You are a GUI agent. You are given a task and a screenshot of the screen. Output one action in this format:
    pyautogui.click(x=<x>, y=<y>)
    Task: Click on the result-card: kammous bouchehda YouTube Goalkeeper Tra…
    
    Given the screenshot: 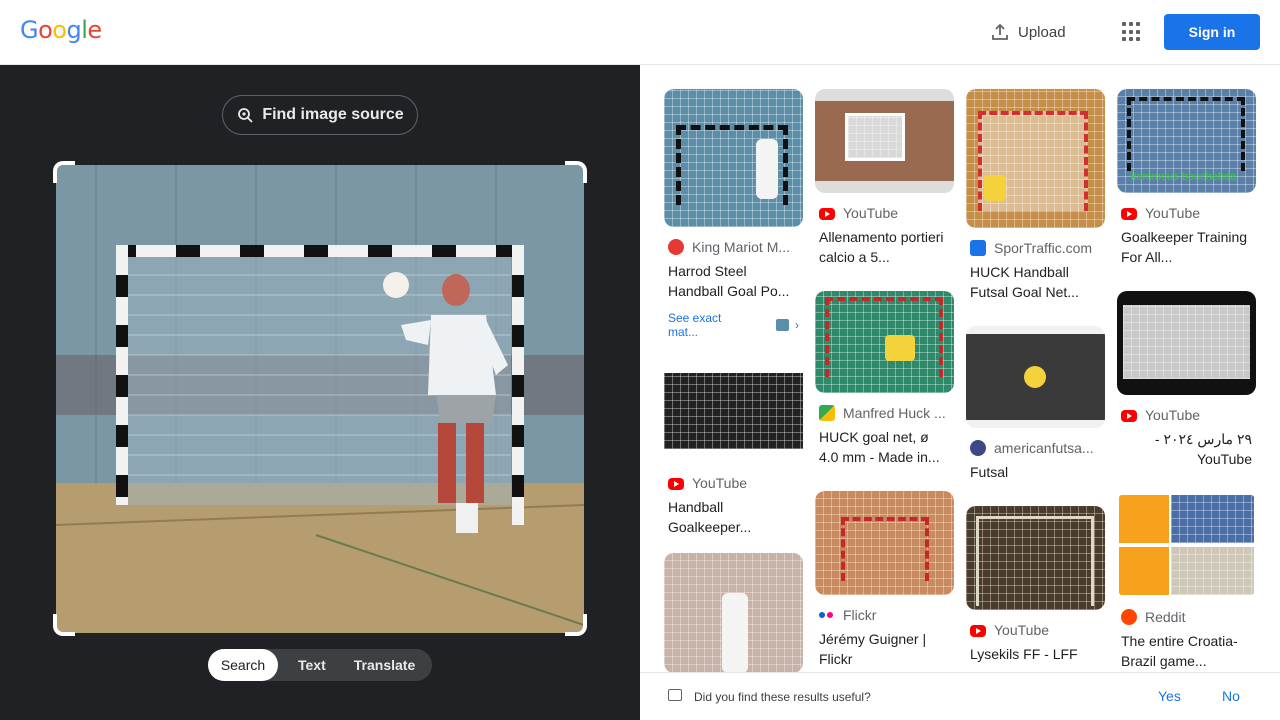 What is the action you would take?
    pyautogui.click(x=1186, y=178)
    